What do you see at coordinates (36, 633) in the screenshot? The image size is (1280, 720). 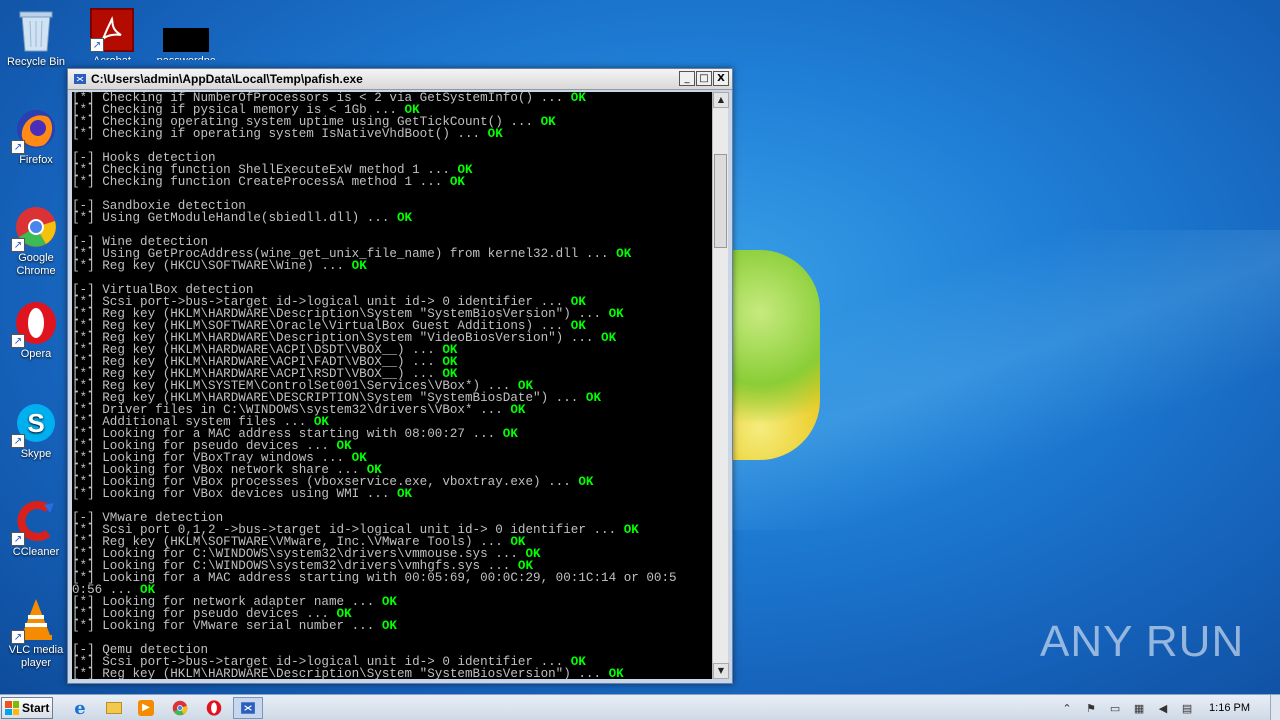 I see `desktop-icon-vlc: ↗ VLC media player` at bounding box center [36, 633].